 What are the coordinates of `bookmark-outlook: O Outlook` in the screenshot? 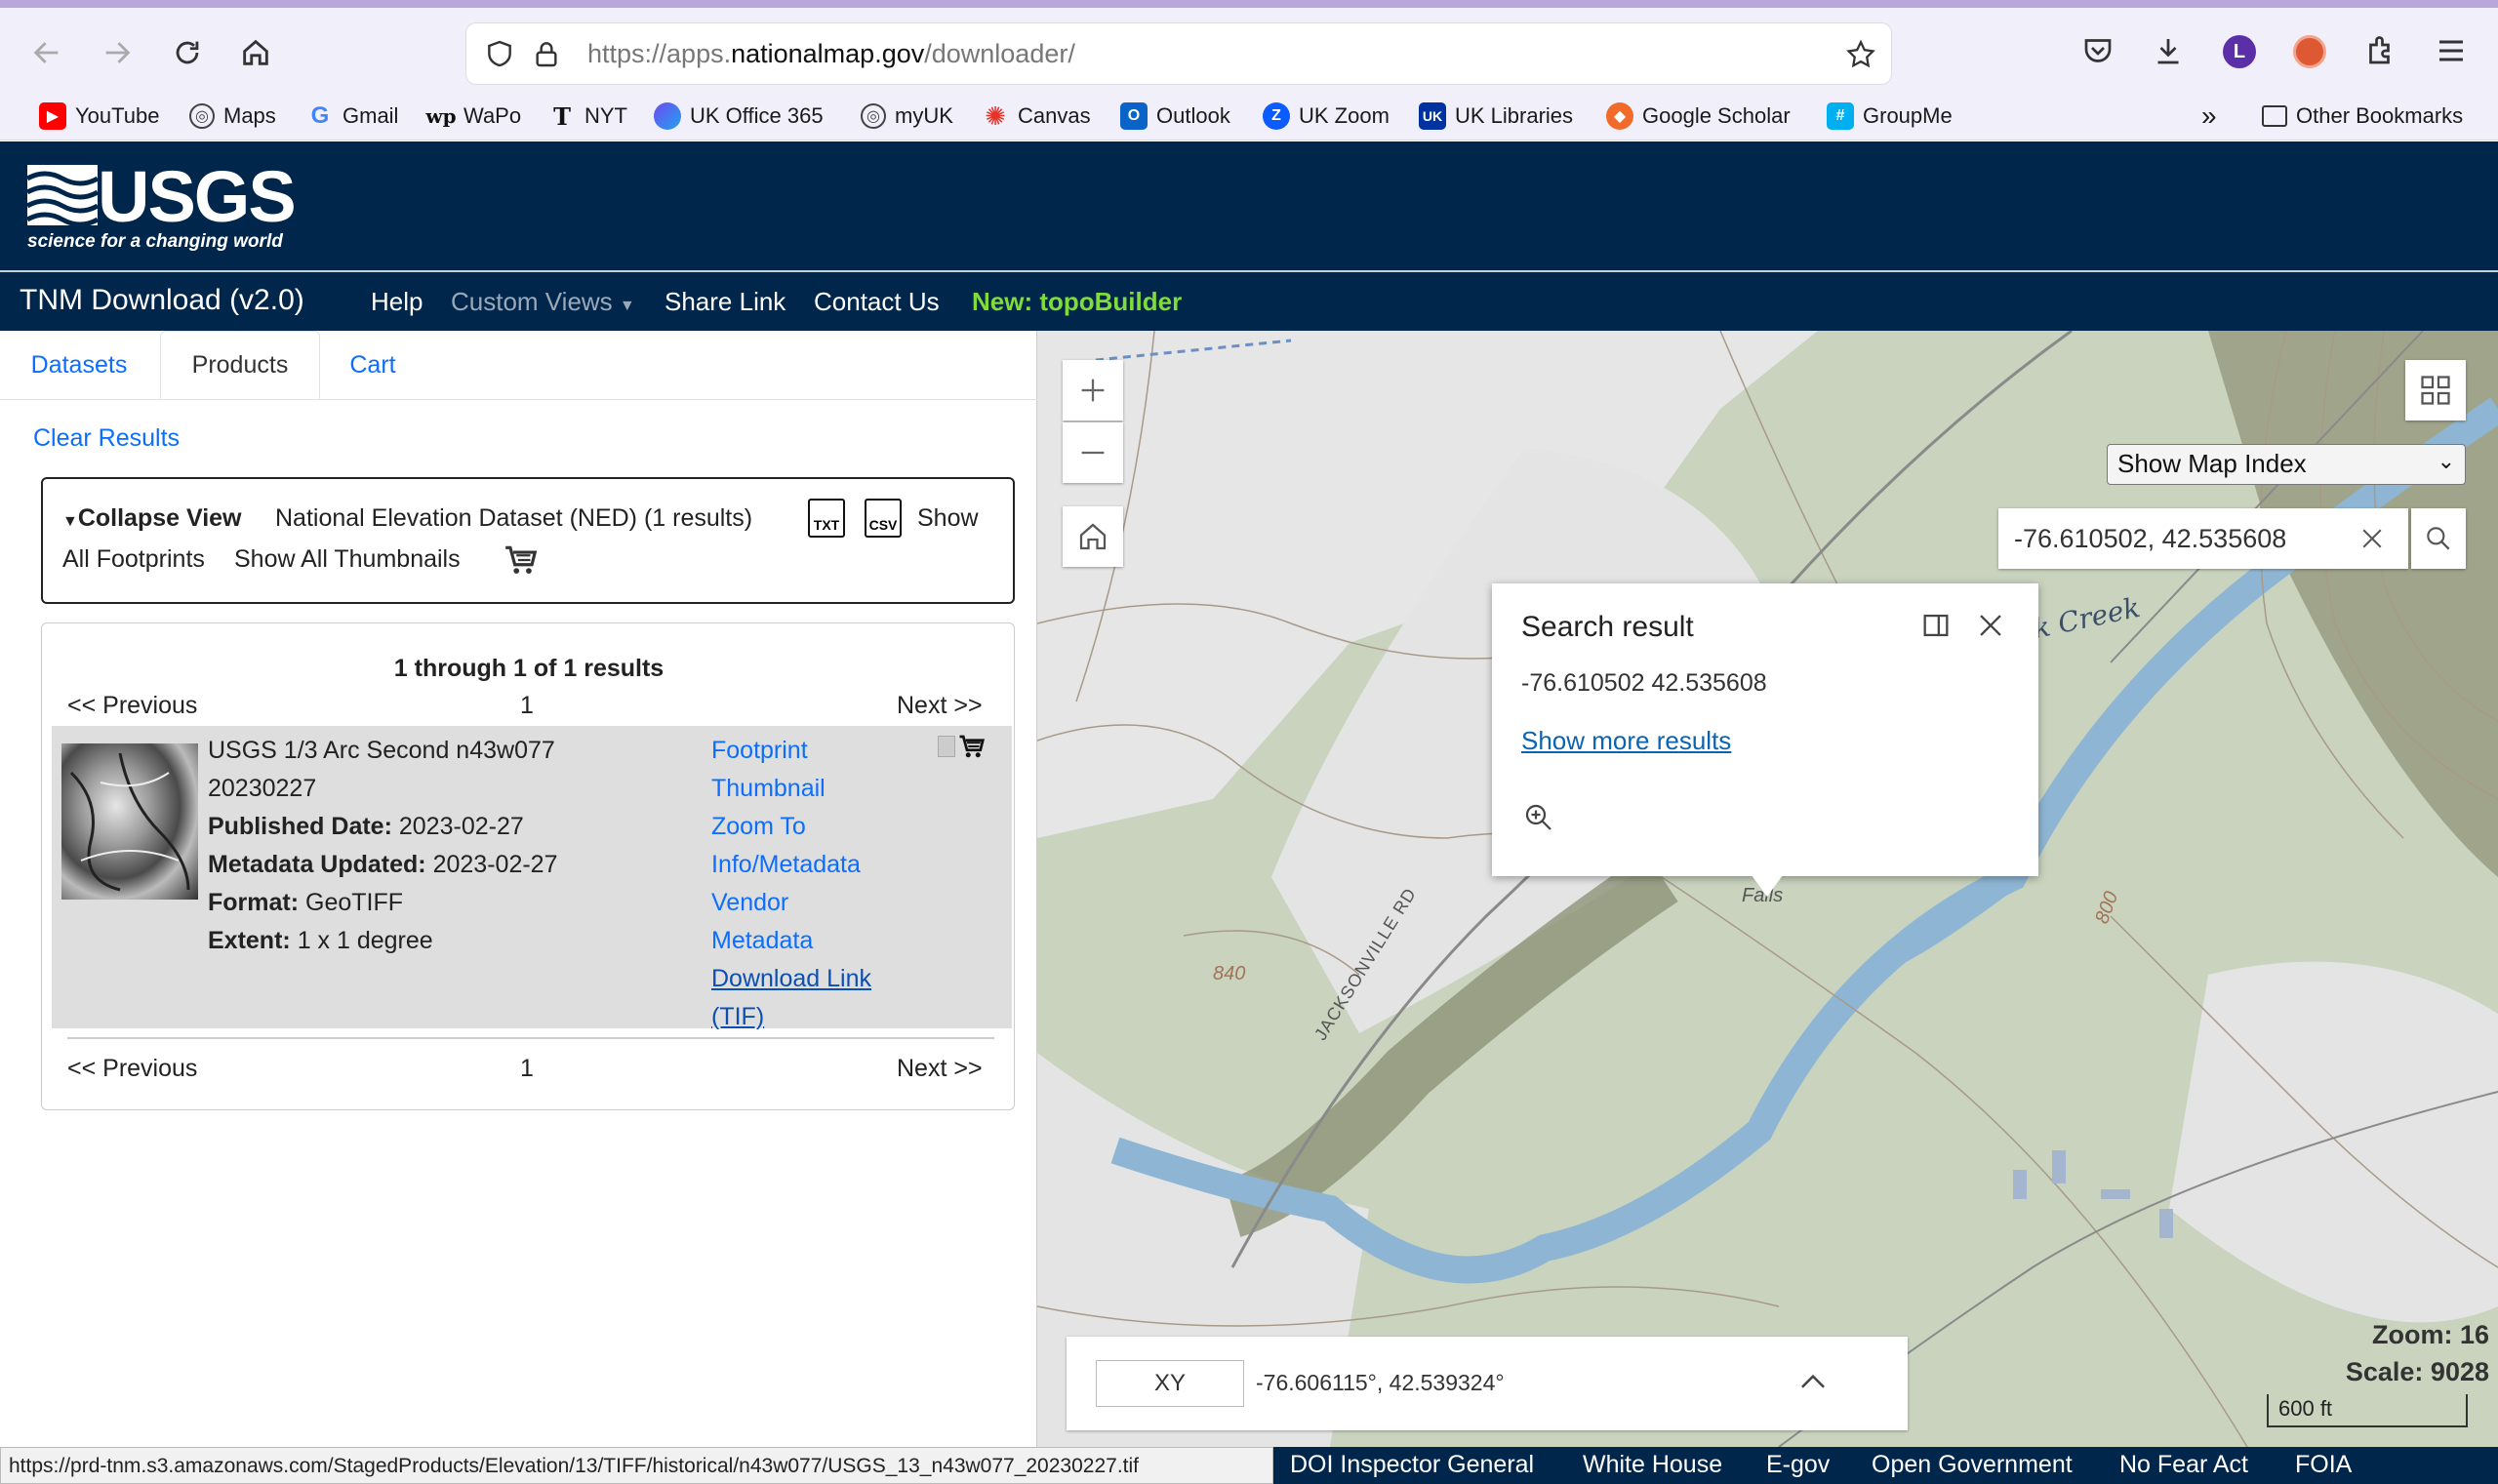 It's located at (1175, 116).